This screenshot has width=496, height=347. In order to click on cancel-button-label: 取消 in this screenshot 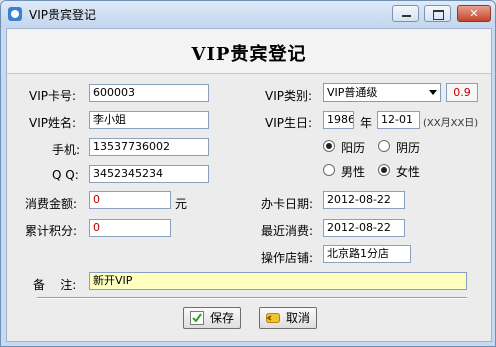, I will do `click(298, 318)`.